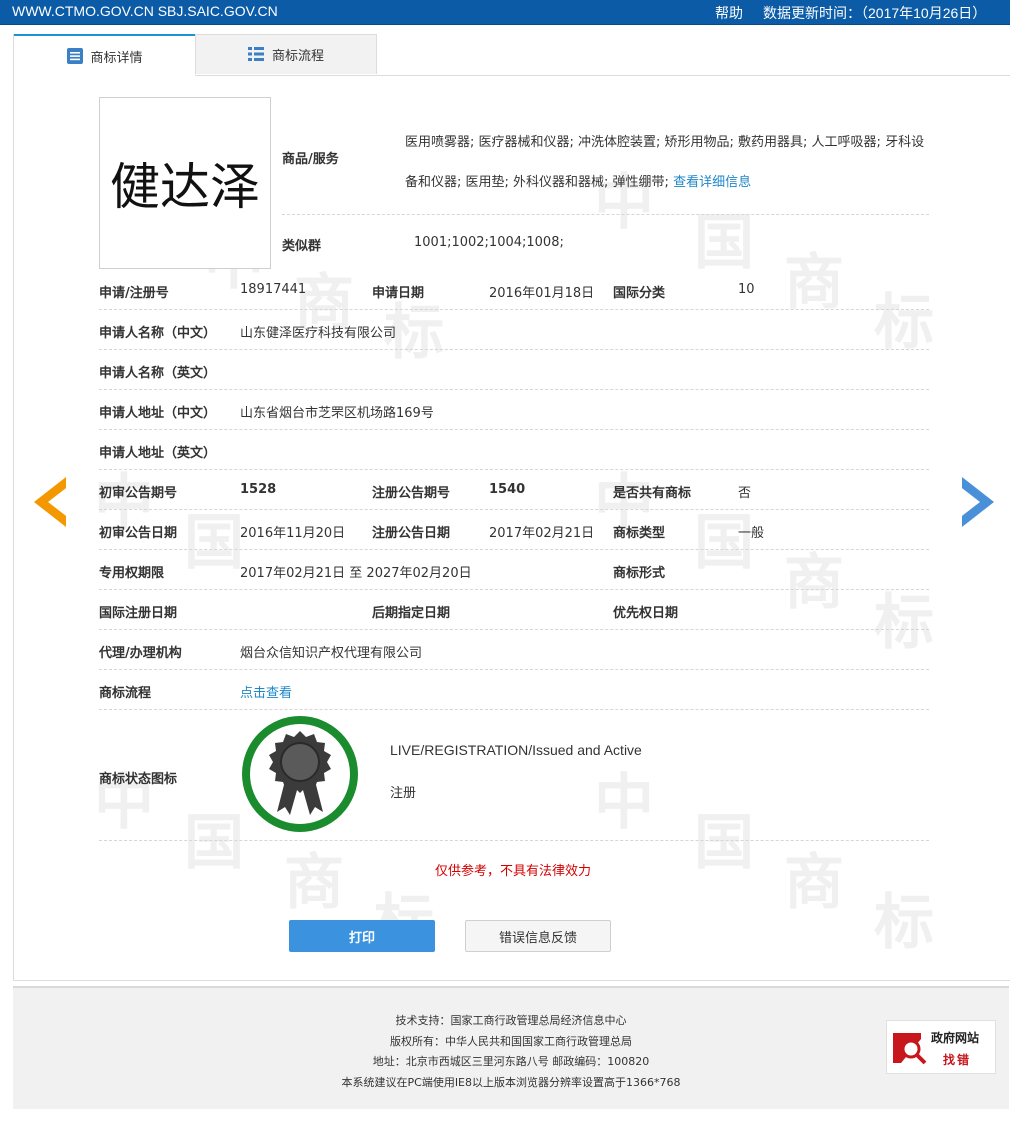 The width and height of the screenshot is (1010, 1129). What do you see at coordinates (293, 533) in the screenshot?
I see `prelim-date-value: 2016年11月20日` at bounding box center [293, 533].